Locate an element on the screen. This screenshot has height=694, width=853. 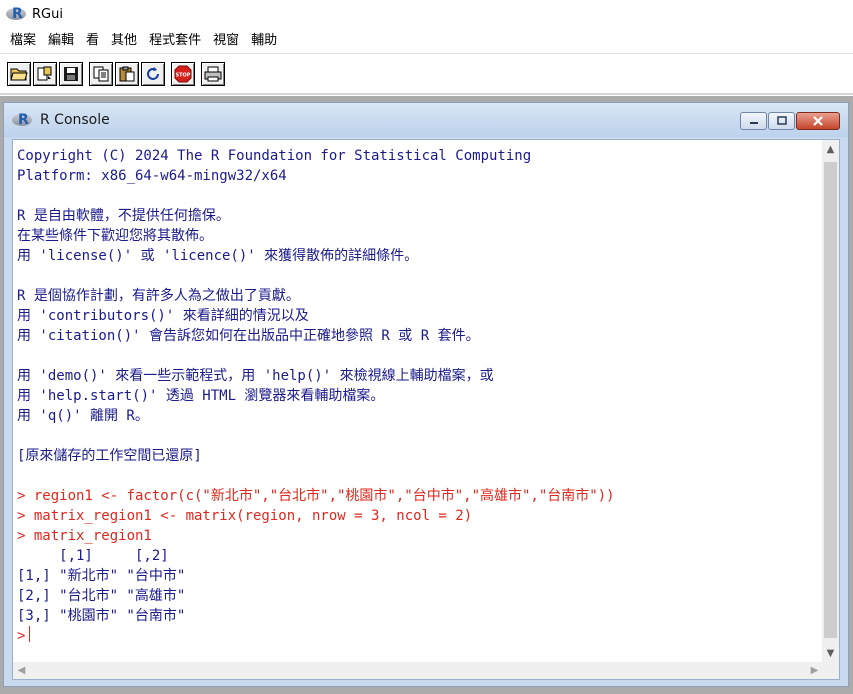
copy-icon is located at coordinates (101, 74).